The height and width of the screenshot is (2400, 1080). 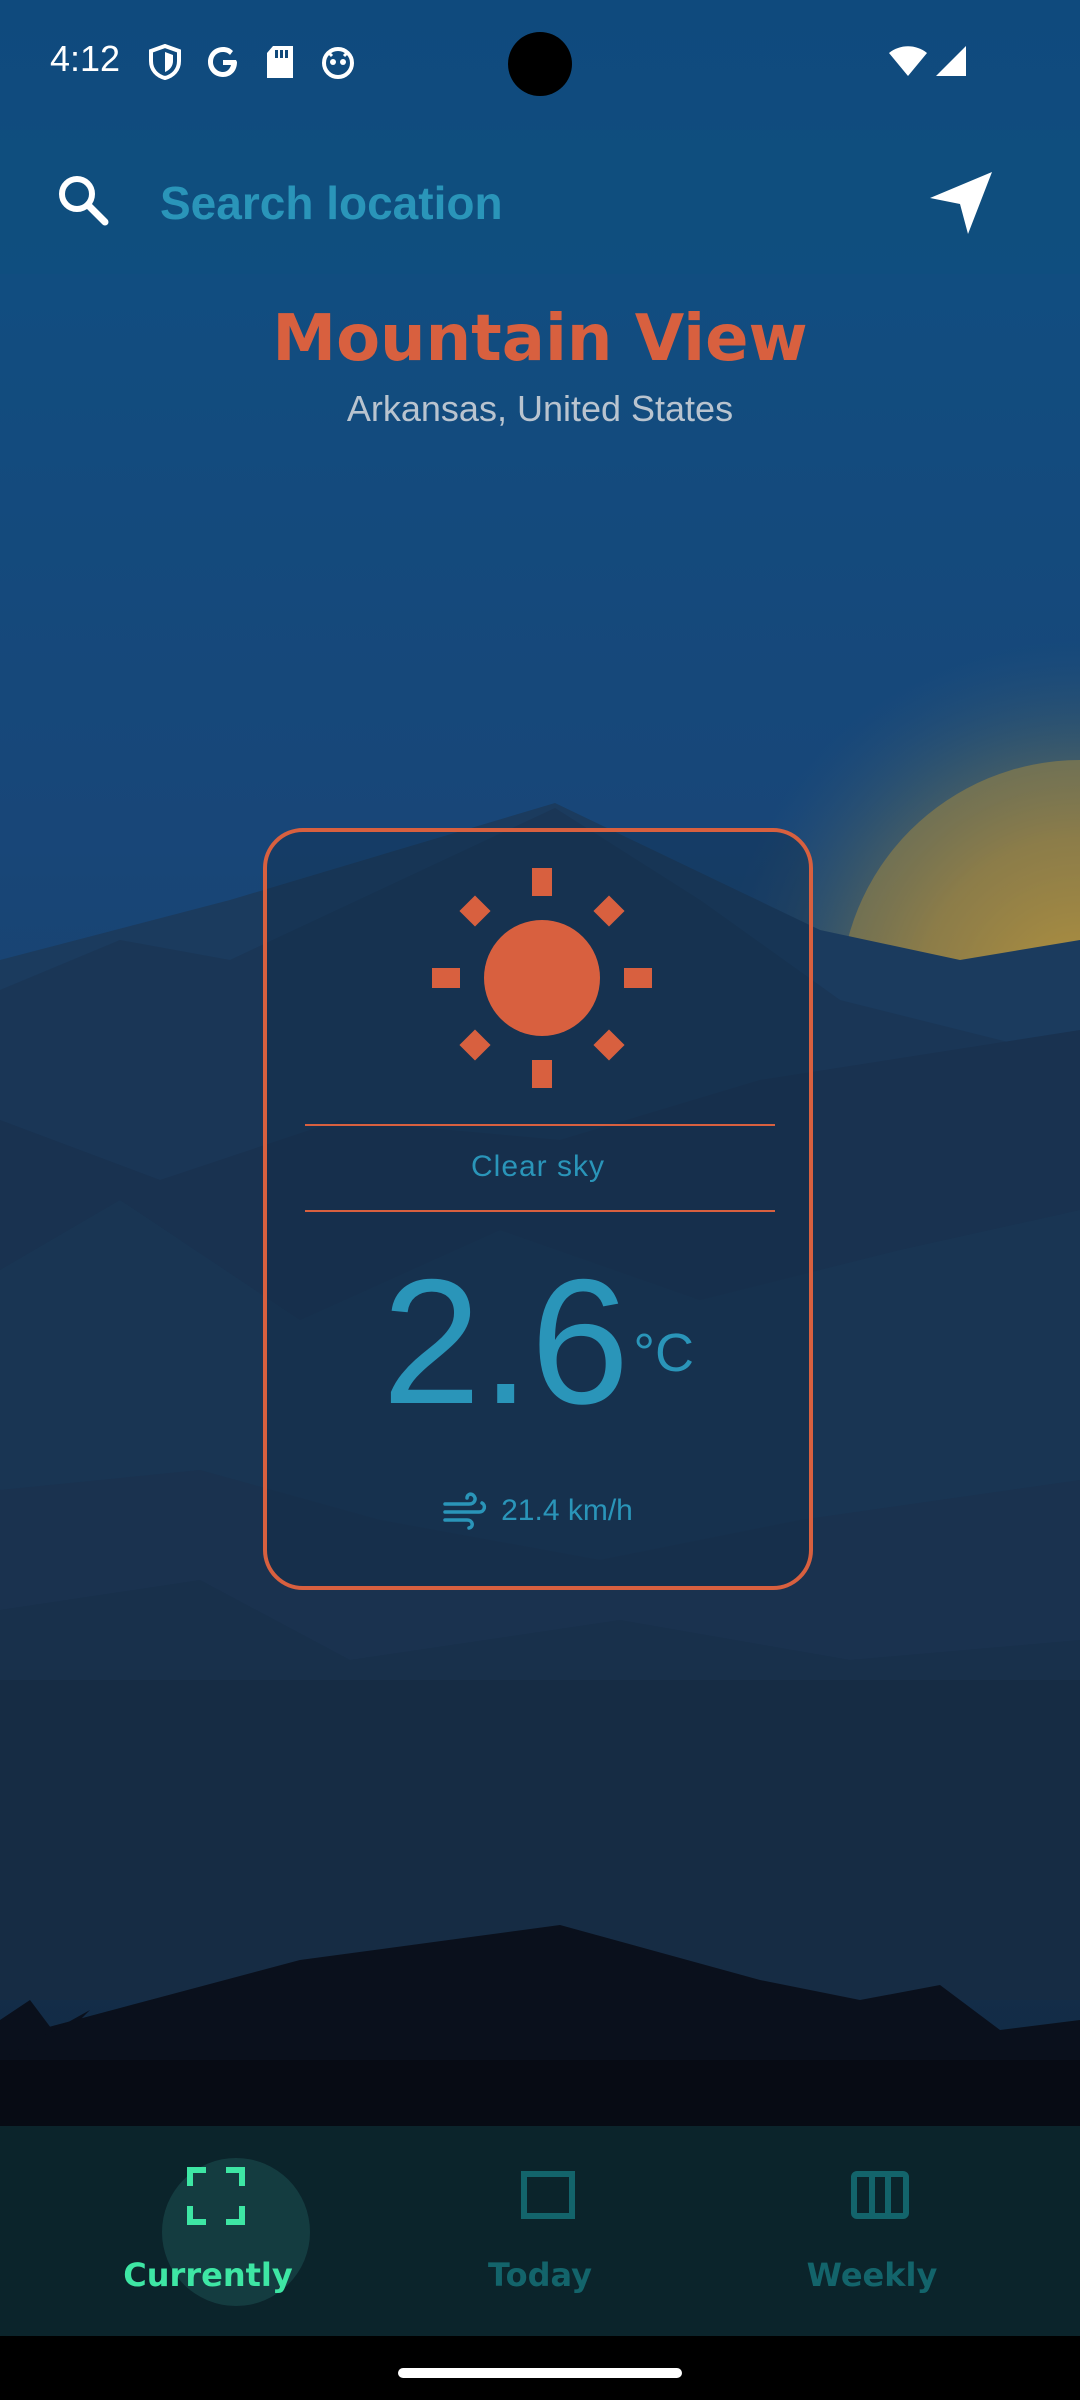 What do you see at coordinates (540, 2373) in the screenshot?
I see `home-indicator` at bounding box center [540, 2373].